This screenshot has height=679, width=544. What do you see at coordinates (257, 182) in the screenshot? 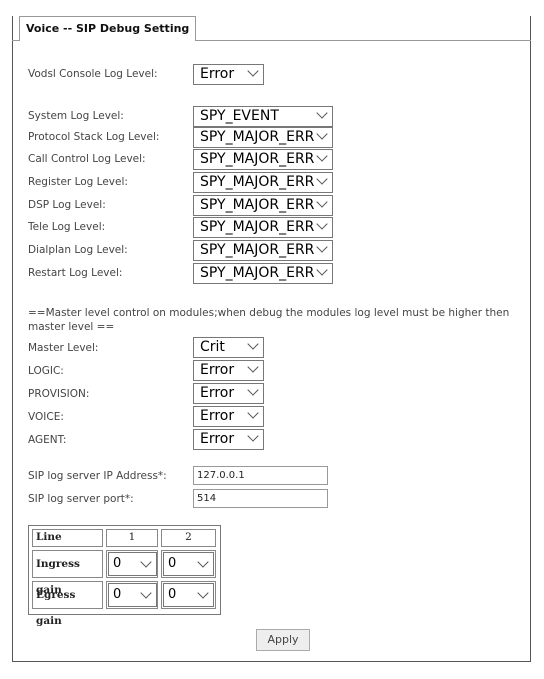
I see `register-log-value: SPY_MAJOR_ERR` at bounding box center [257, 182].